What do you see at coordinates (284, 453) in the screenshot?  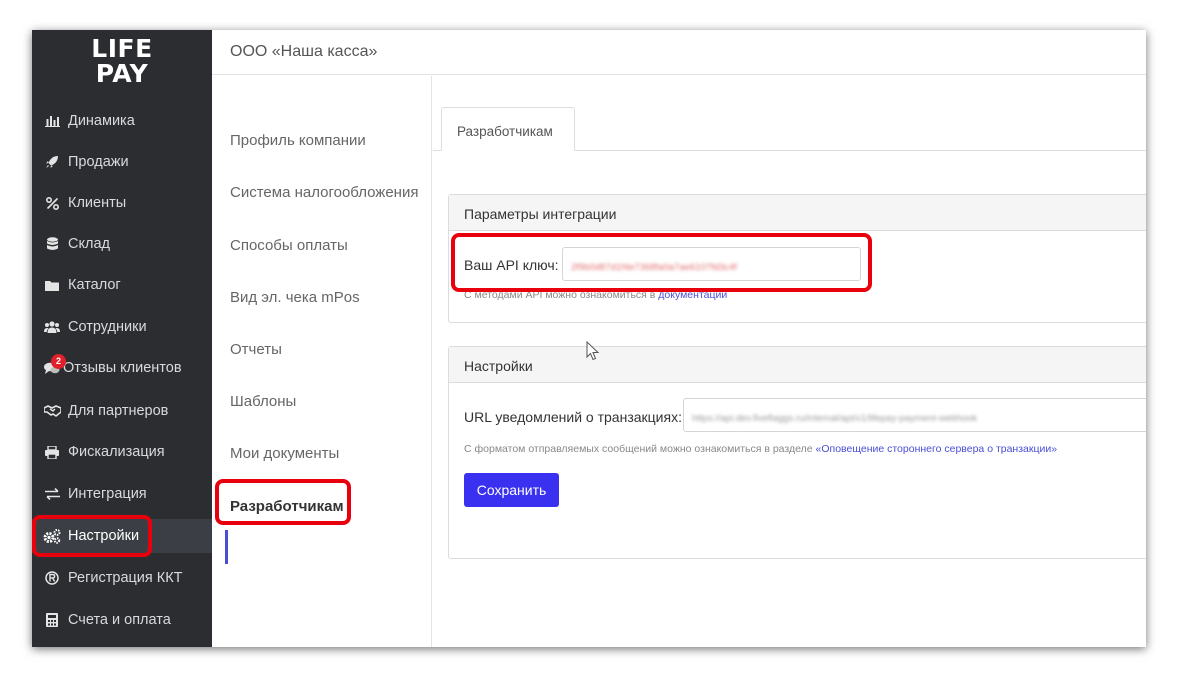 I see `menu-item-my-documents: Мои документы` at bounding box center [284, 453].